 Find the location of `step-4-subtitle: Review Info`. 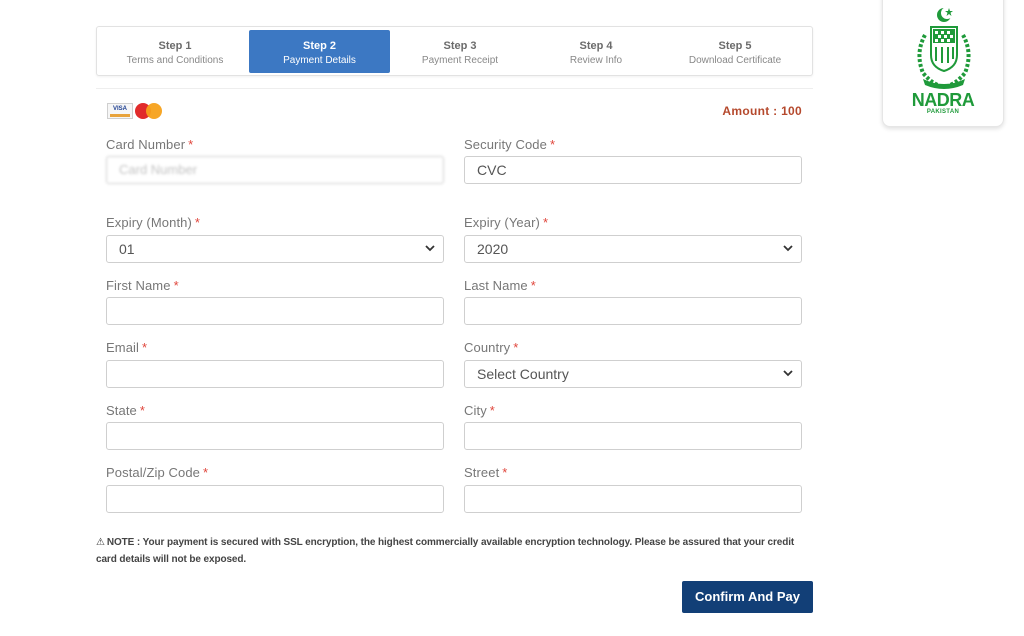

step-4-subtitle: Review Info is located at coordinates (596, 60).